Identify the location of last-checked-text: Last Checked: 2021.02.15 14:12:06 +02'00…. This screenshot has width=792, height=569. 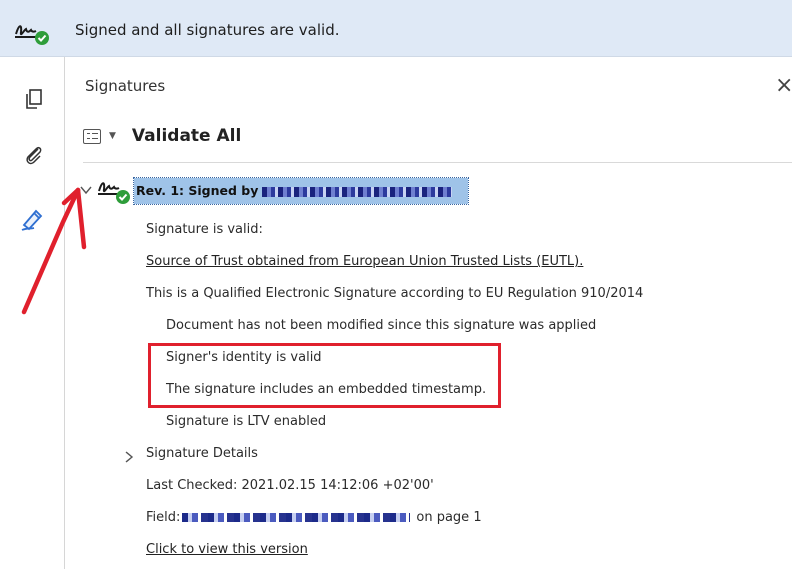
(290, 485).